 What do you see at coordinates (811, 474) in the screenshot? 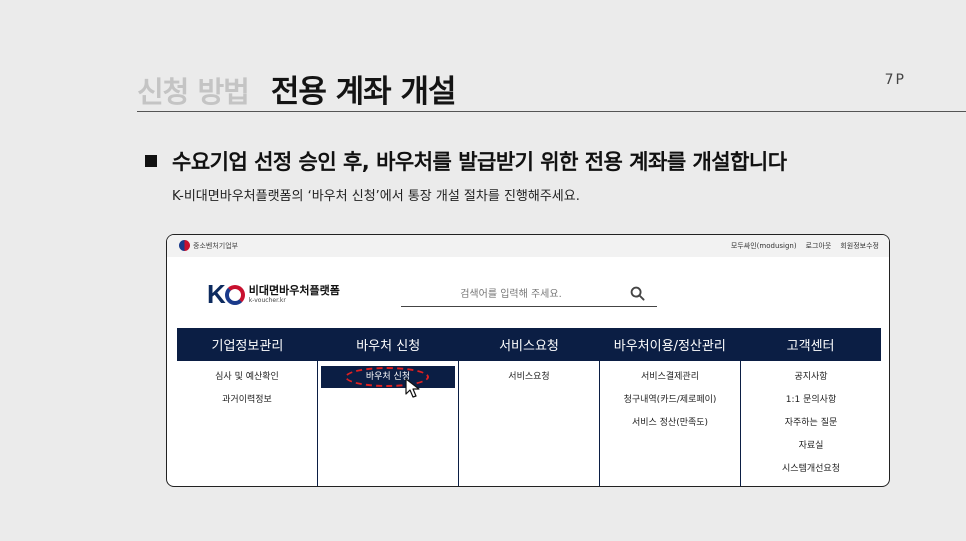
I see `submenu-improvement: 시스템개선요청` at bounding box center [811, 474].